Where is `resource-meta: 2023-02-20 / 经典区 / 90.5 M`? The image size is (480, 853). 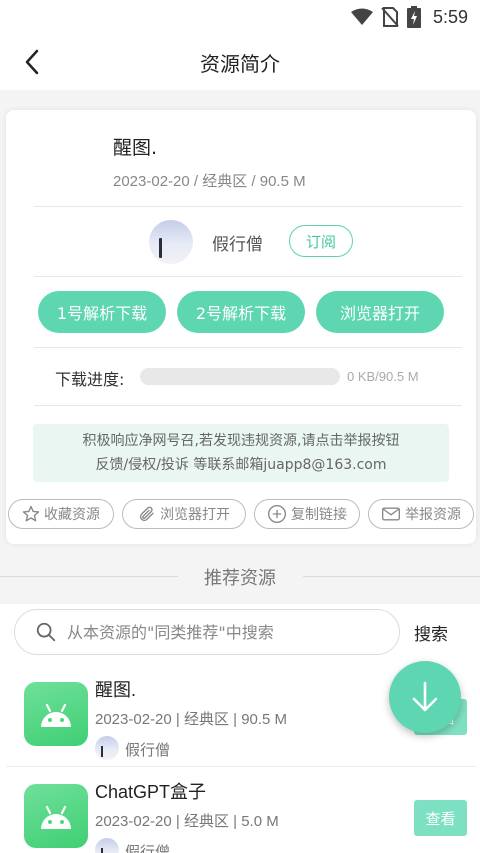
resource-meta: 2023-02-20 / 经典区 / 90.5 M is located at coordinates (209, 181).